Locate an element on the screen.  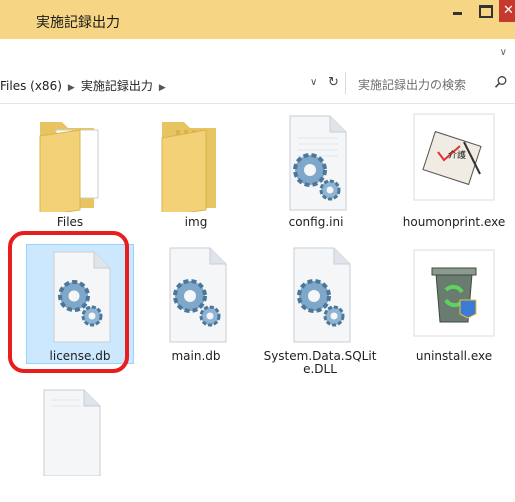
svg-text: 介護 is located at coordinates (457, 155).